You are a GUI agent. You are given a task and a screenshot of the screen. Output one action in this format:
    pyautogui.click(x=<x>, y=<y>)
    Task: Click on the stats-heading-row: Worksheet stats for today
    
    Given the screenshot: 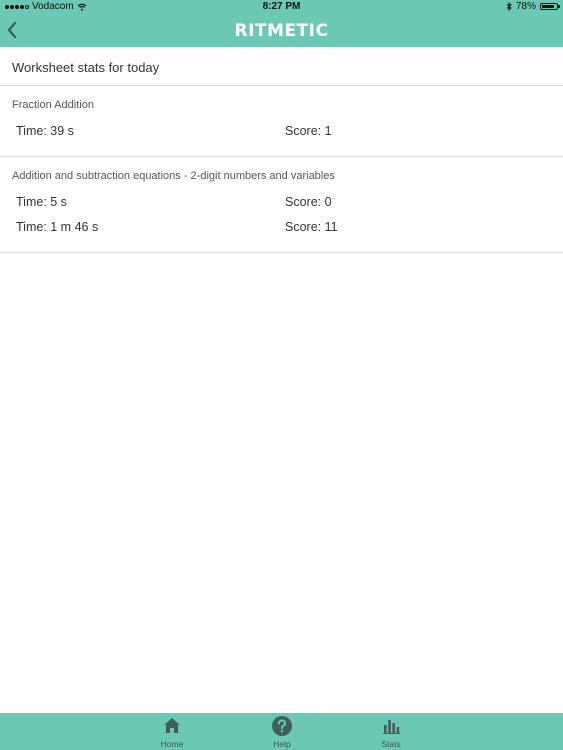 What is the action you would take?
    pyautogui.click(x=281, y=66)
    